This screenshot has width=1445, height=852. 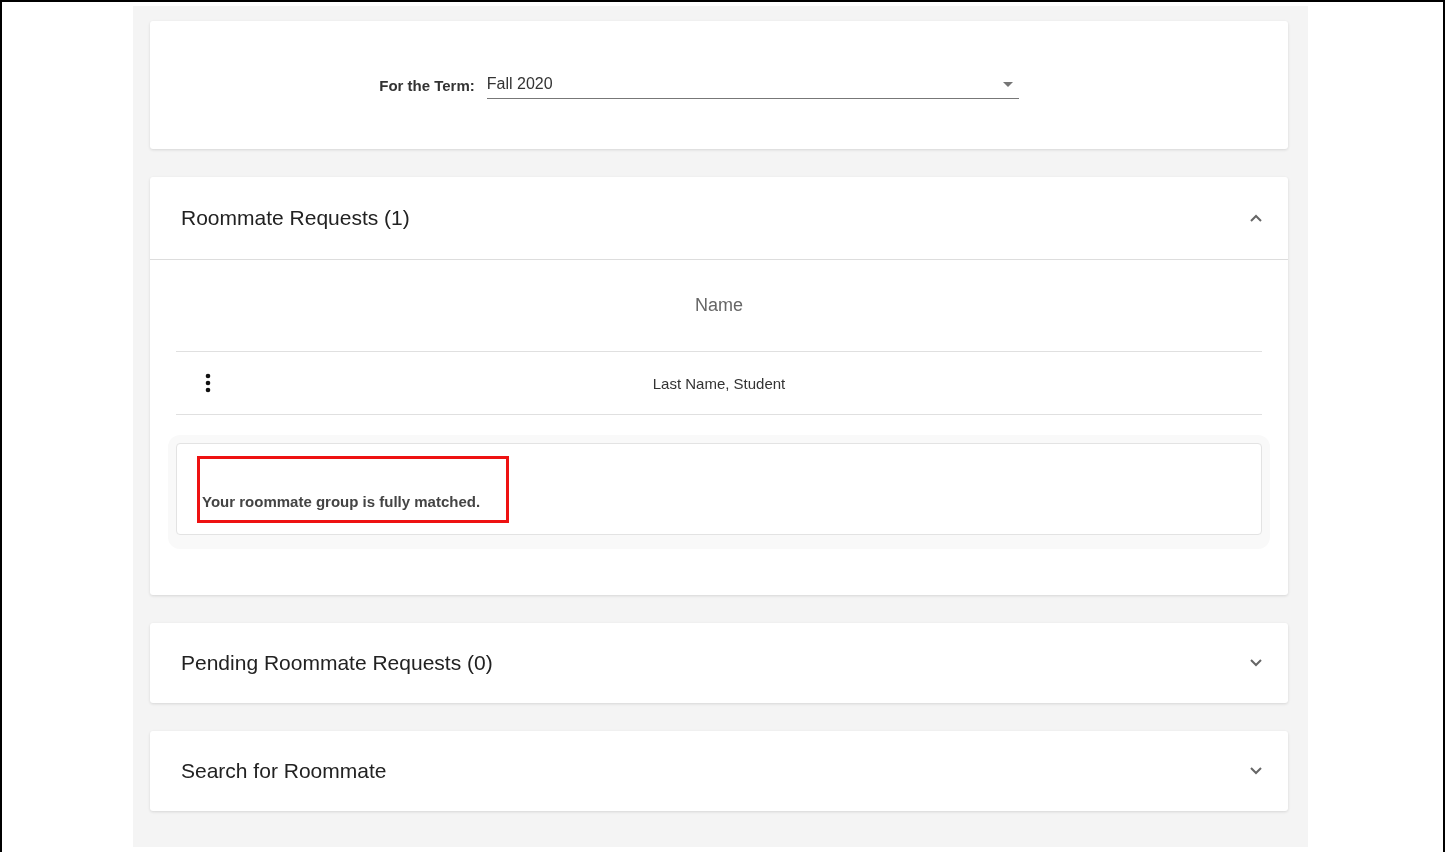 What do you see at coordinates (284, 771) in the screenshot?
I see `section-title: Search for Roommate` at bounding box center [284, 771].